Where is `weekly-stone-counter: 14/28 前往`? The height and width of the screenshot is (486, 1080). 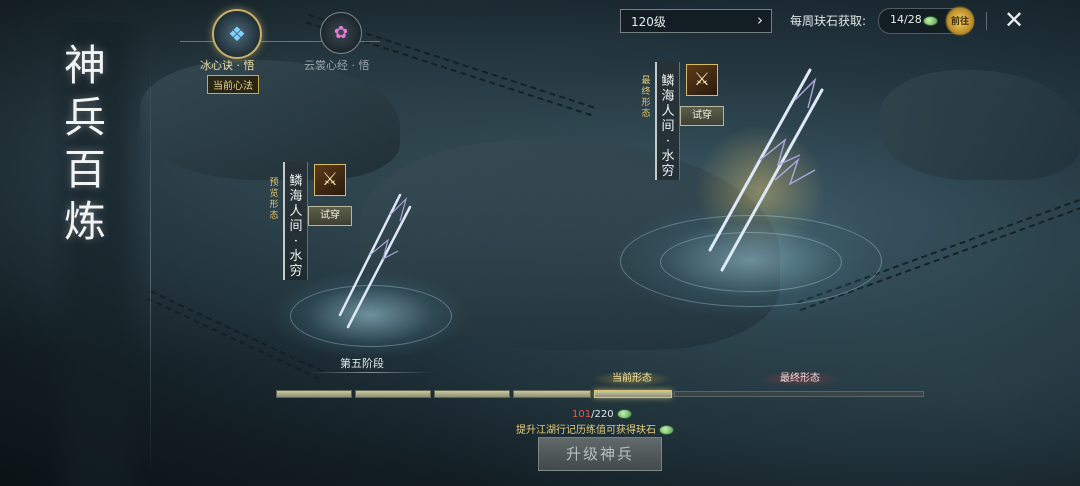
weekly-stone-counter: 14/28 前往 is located at coordinates (926, 21).